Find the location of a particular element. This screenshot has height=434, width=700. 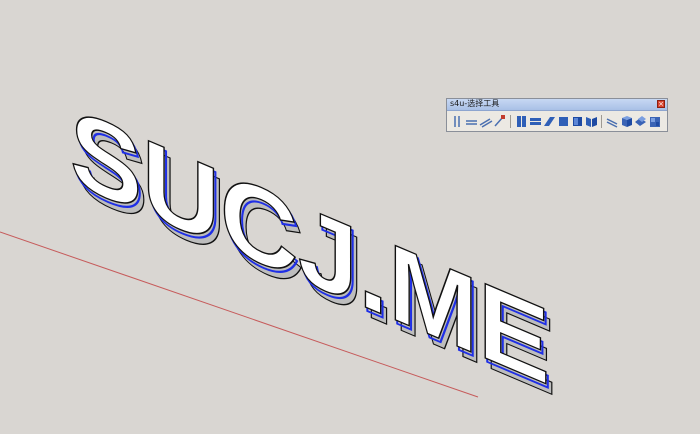

toolbar-tools is located at coordinates (558, 121).